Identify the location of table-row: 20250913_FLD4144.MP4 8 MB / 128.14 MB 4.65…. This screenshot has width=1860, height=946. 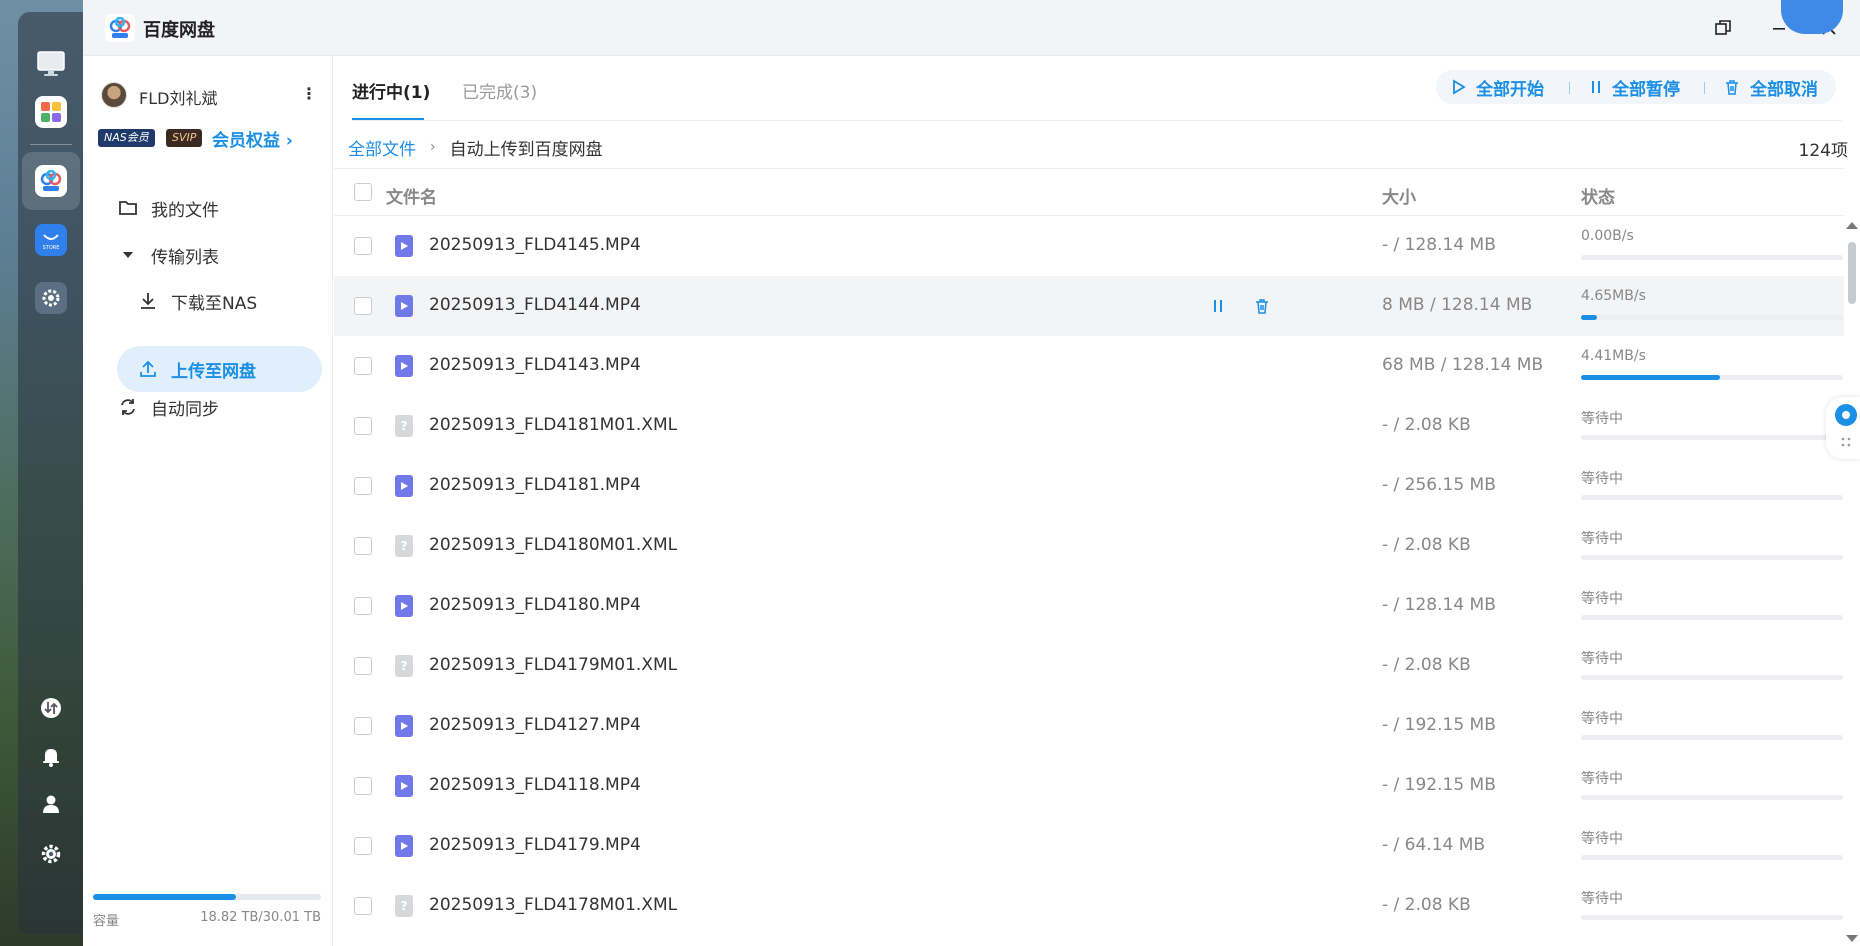
(1089, 306).